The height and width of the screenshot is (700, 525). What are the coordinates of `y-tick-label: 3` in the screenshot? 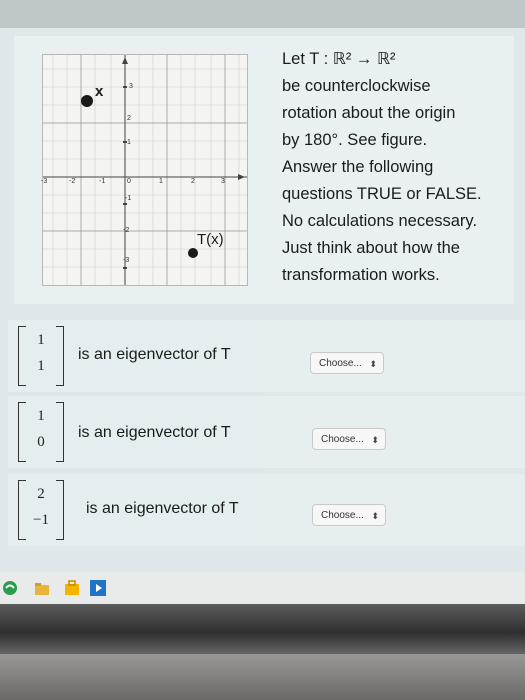 It's located at (131, 86).